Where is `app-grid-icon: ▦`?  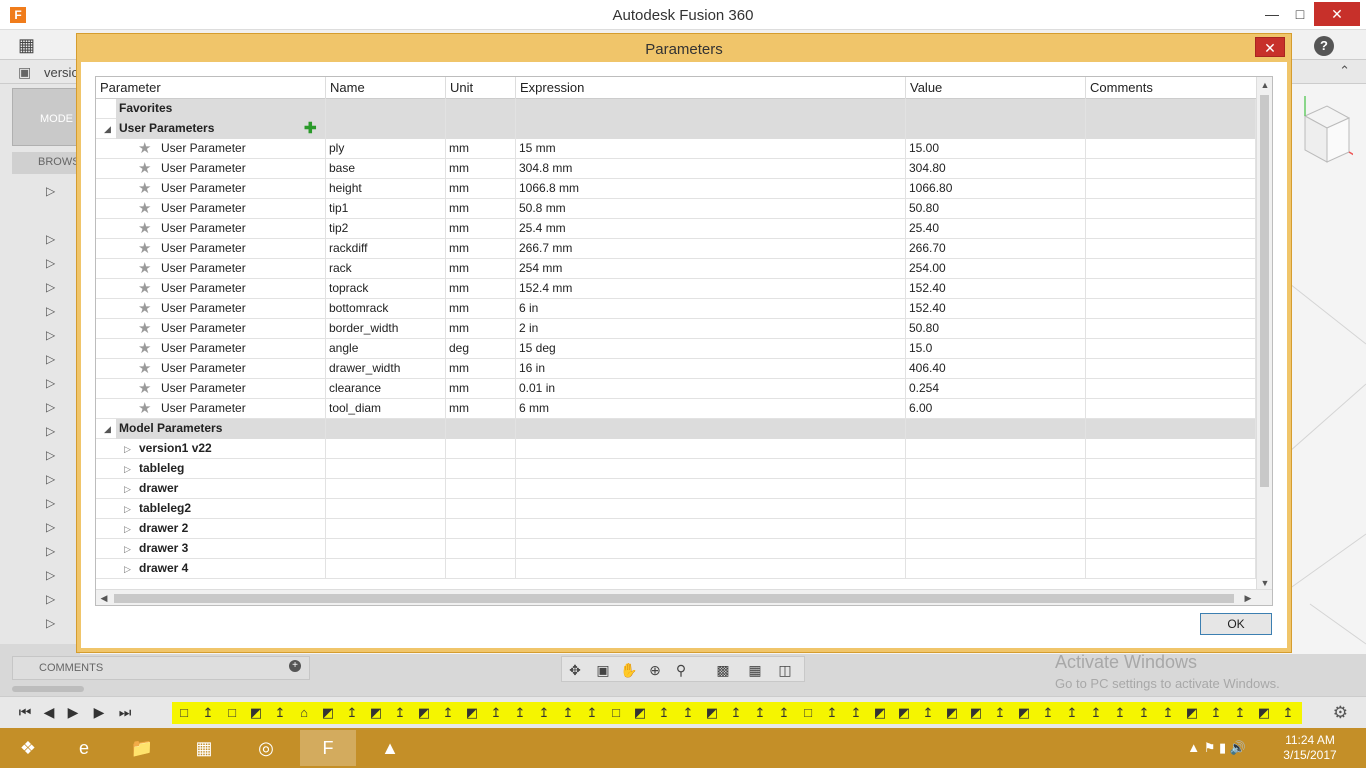 app-grid-icon: ▦ is located at coordinates (28, 45).